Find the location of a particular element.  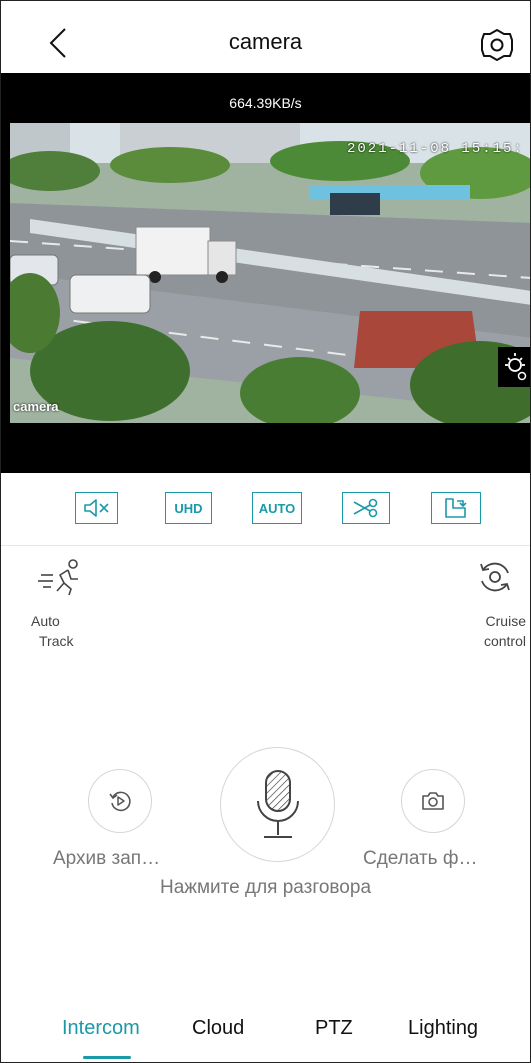

cruise-label-line1: Cruise is located at coordinates (505, 621).